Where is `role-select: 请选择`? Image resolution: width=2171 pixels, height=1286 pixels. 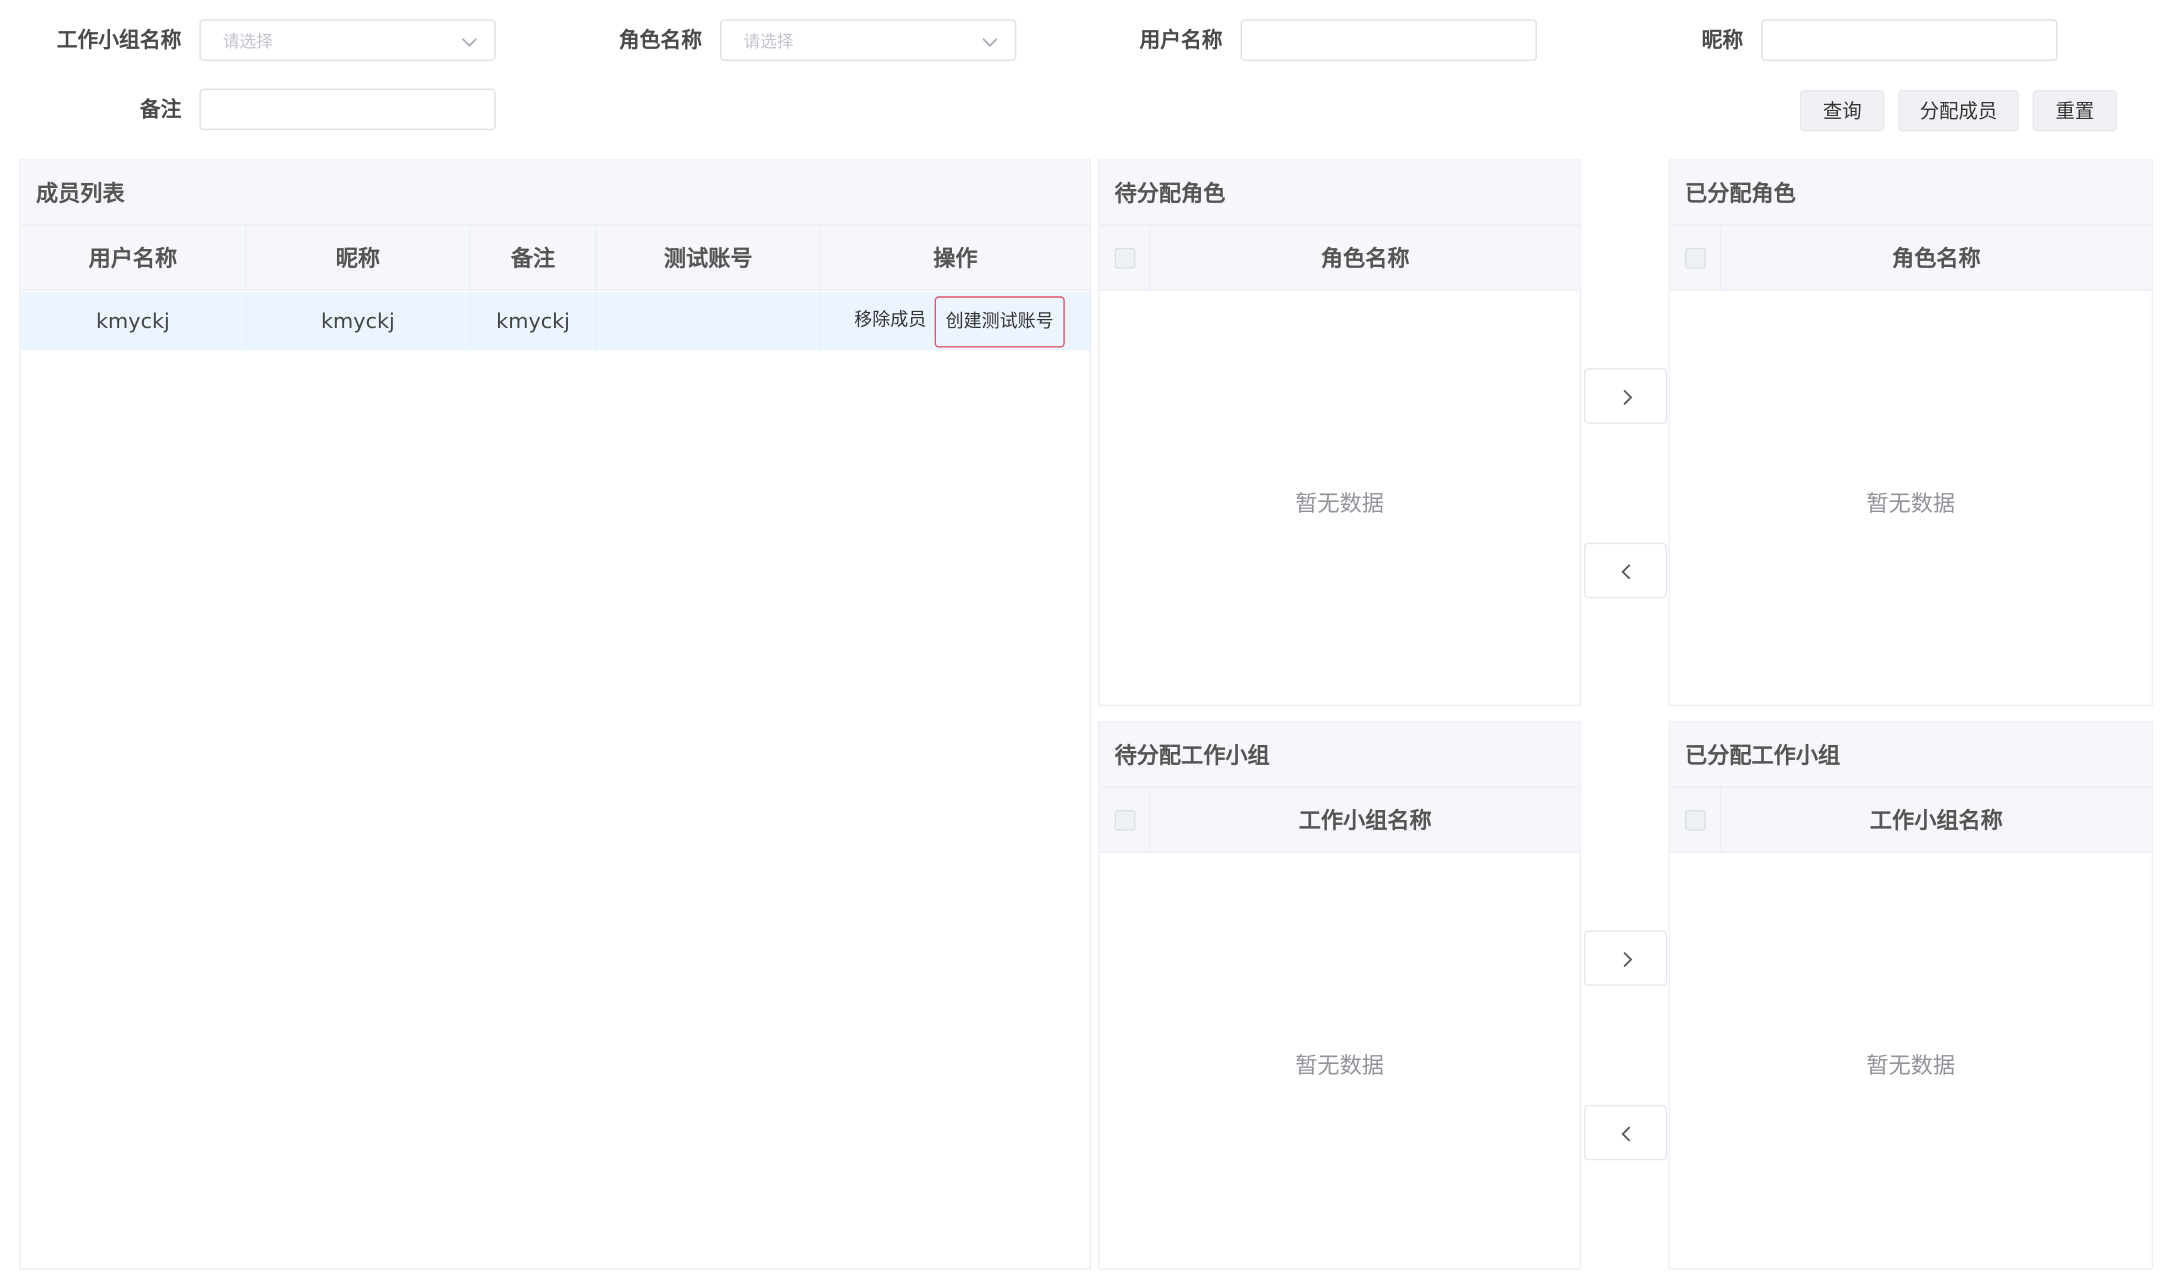 role-select: 请选择 is located at coordinates (868, 40).